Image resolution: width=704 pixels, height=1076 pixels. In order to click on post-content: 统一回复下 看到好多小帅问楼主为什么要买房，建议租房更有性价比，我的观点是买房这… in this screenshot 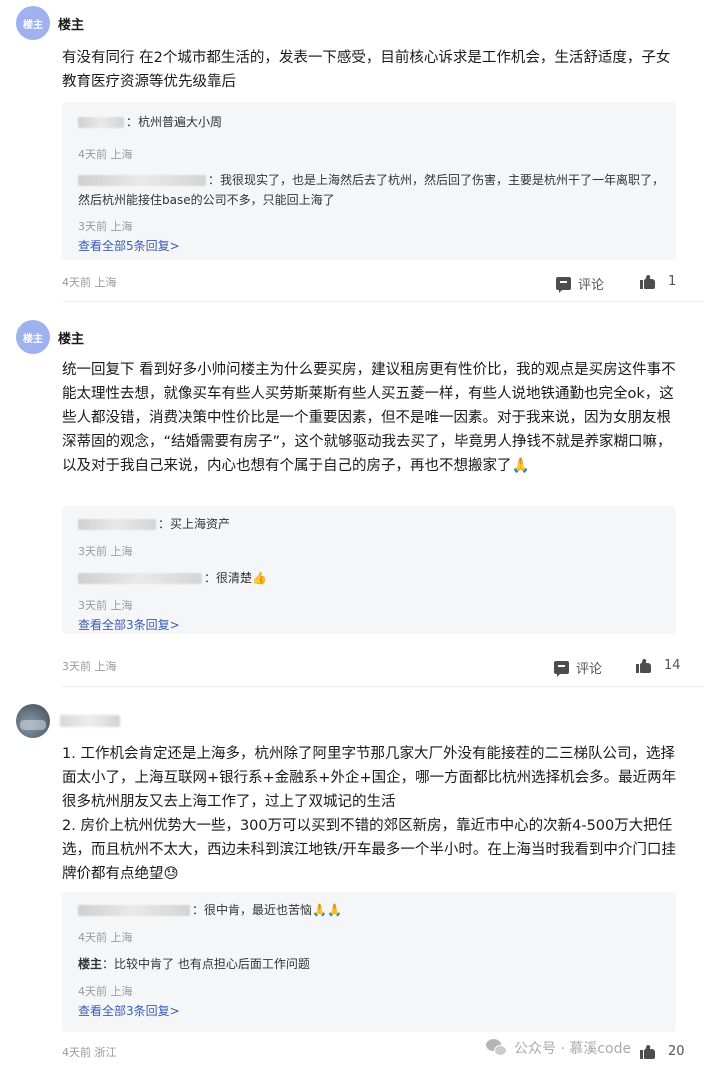, I will do `click(369, 418)`.